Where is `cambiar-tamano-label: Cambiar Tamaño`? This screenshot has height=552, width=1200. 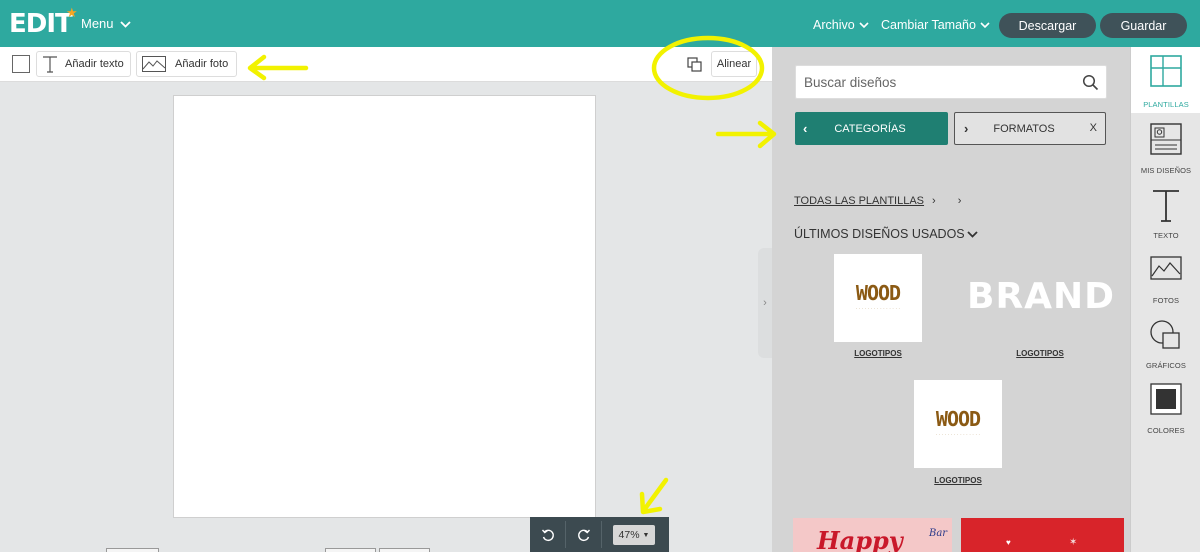 cambiar-tamano-label: Cambiar Tamaño is located at coordinates (928, 25).